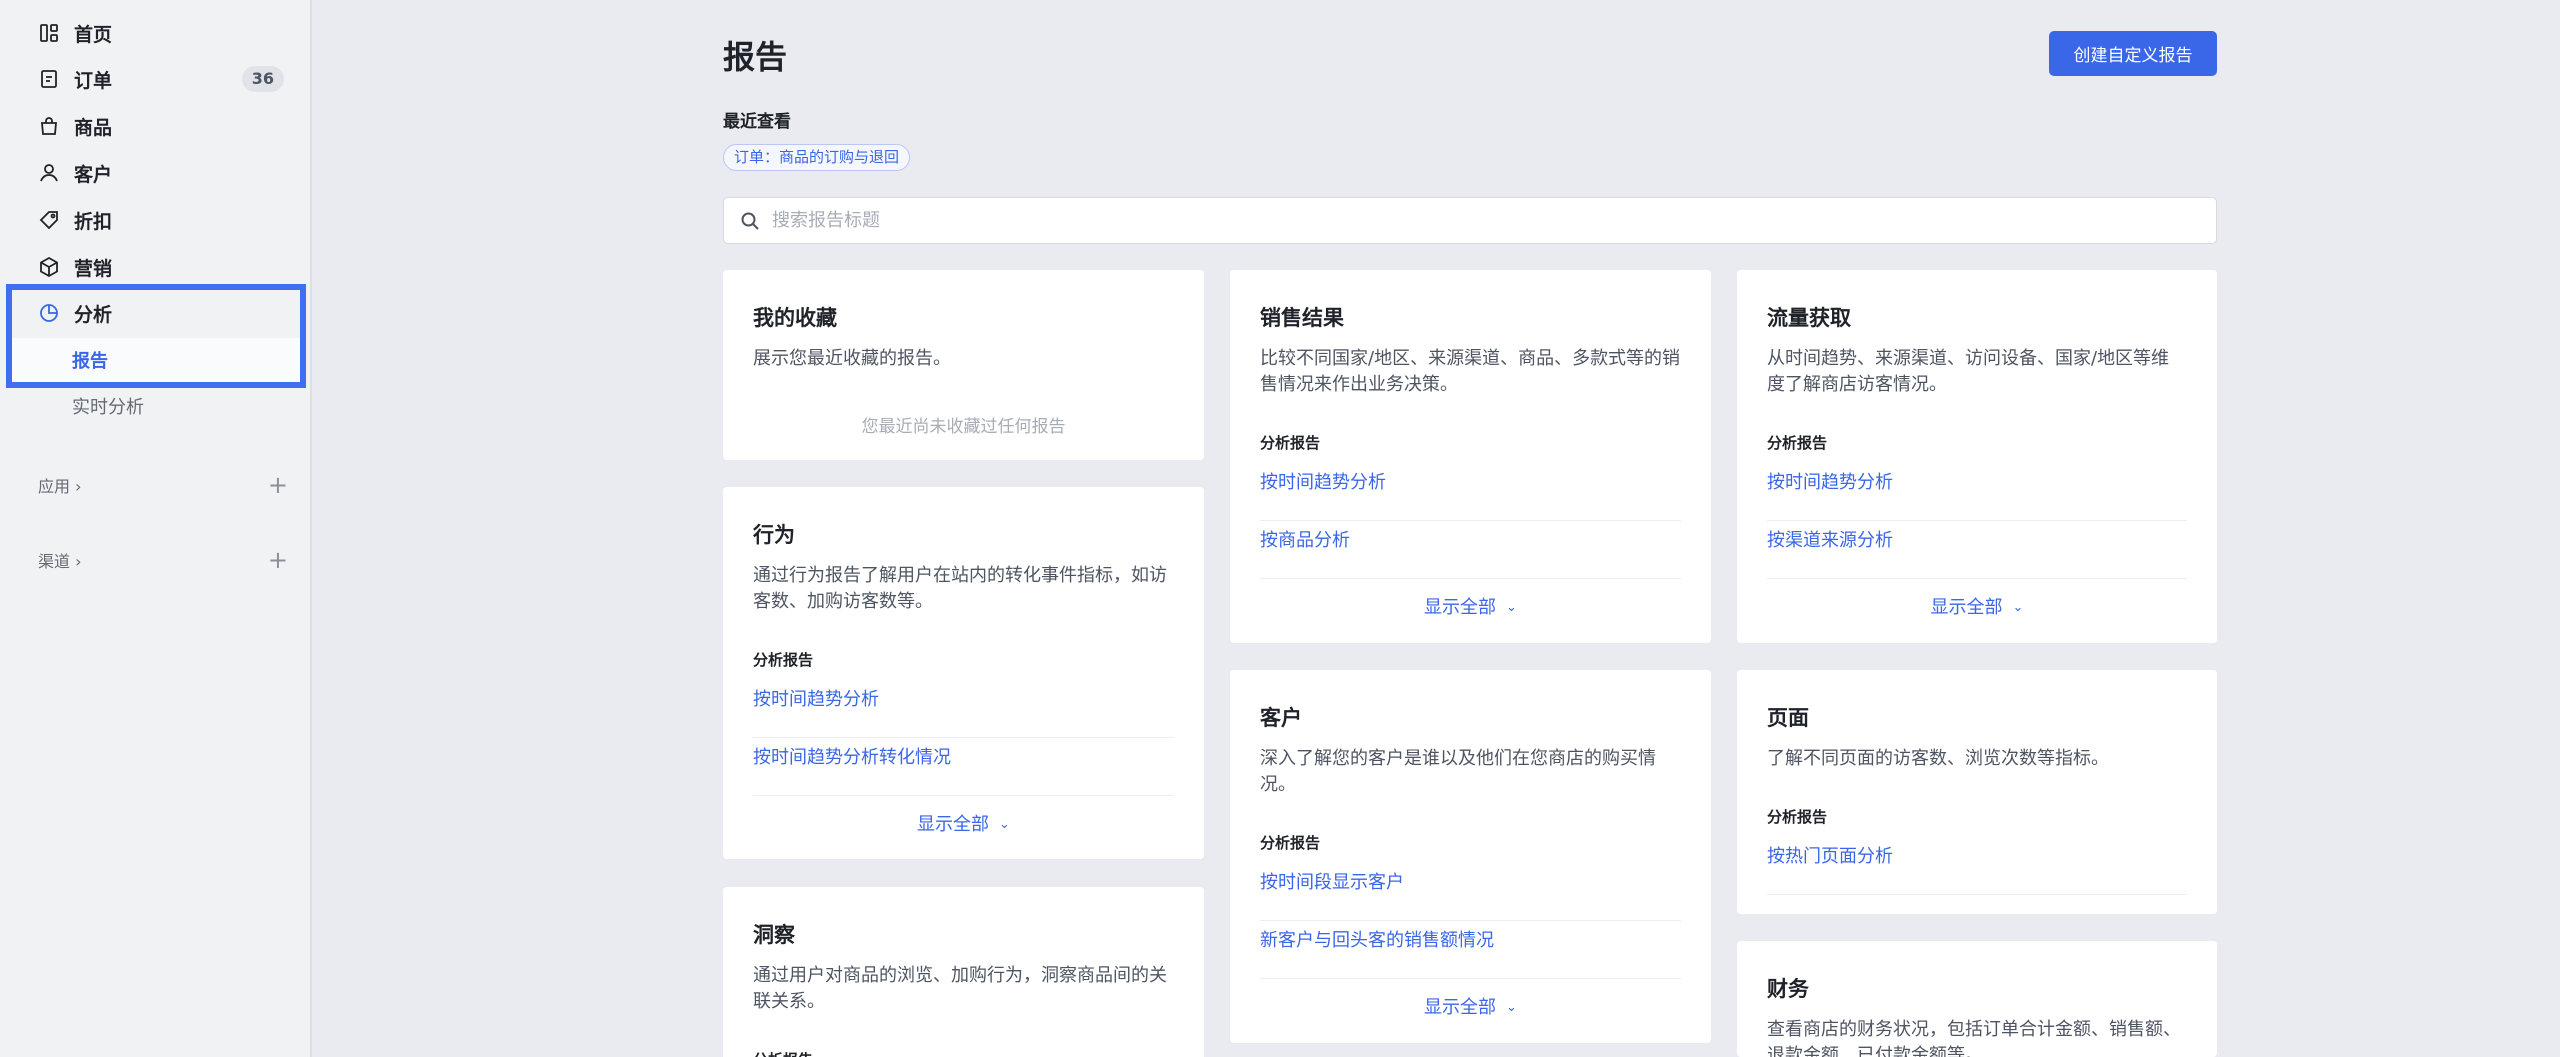 The height and width of the screenshot is (1057, 2560). Describe the element at coordinates (93, 314) in the screenshot. I see `sidebar-item-label: 分析` at that location.